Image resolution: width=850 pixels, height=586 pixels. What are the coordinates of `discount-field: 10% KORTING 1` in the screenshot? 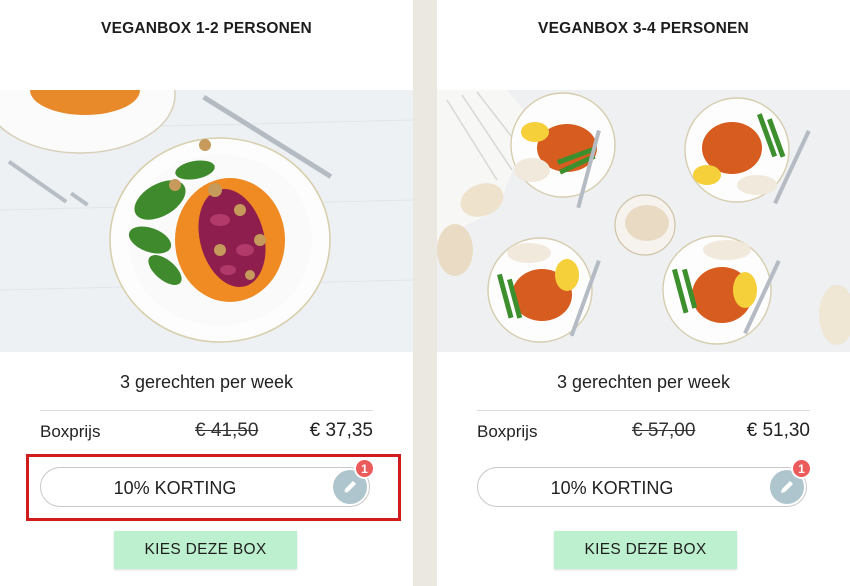 It's located at (644, 482).